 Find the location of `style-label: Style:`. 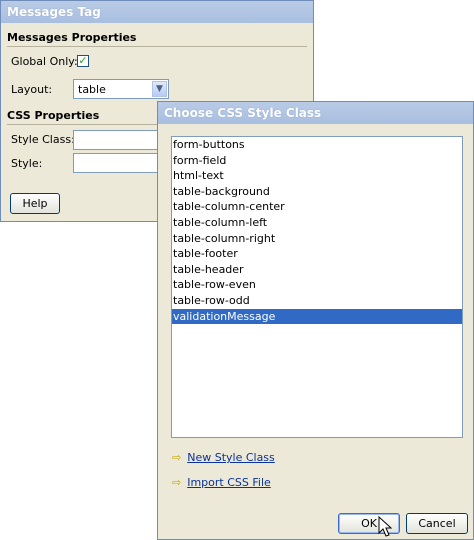

style-label: Style: is located at coordinates (27, 163).